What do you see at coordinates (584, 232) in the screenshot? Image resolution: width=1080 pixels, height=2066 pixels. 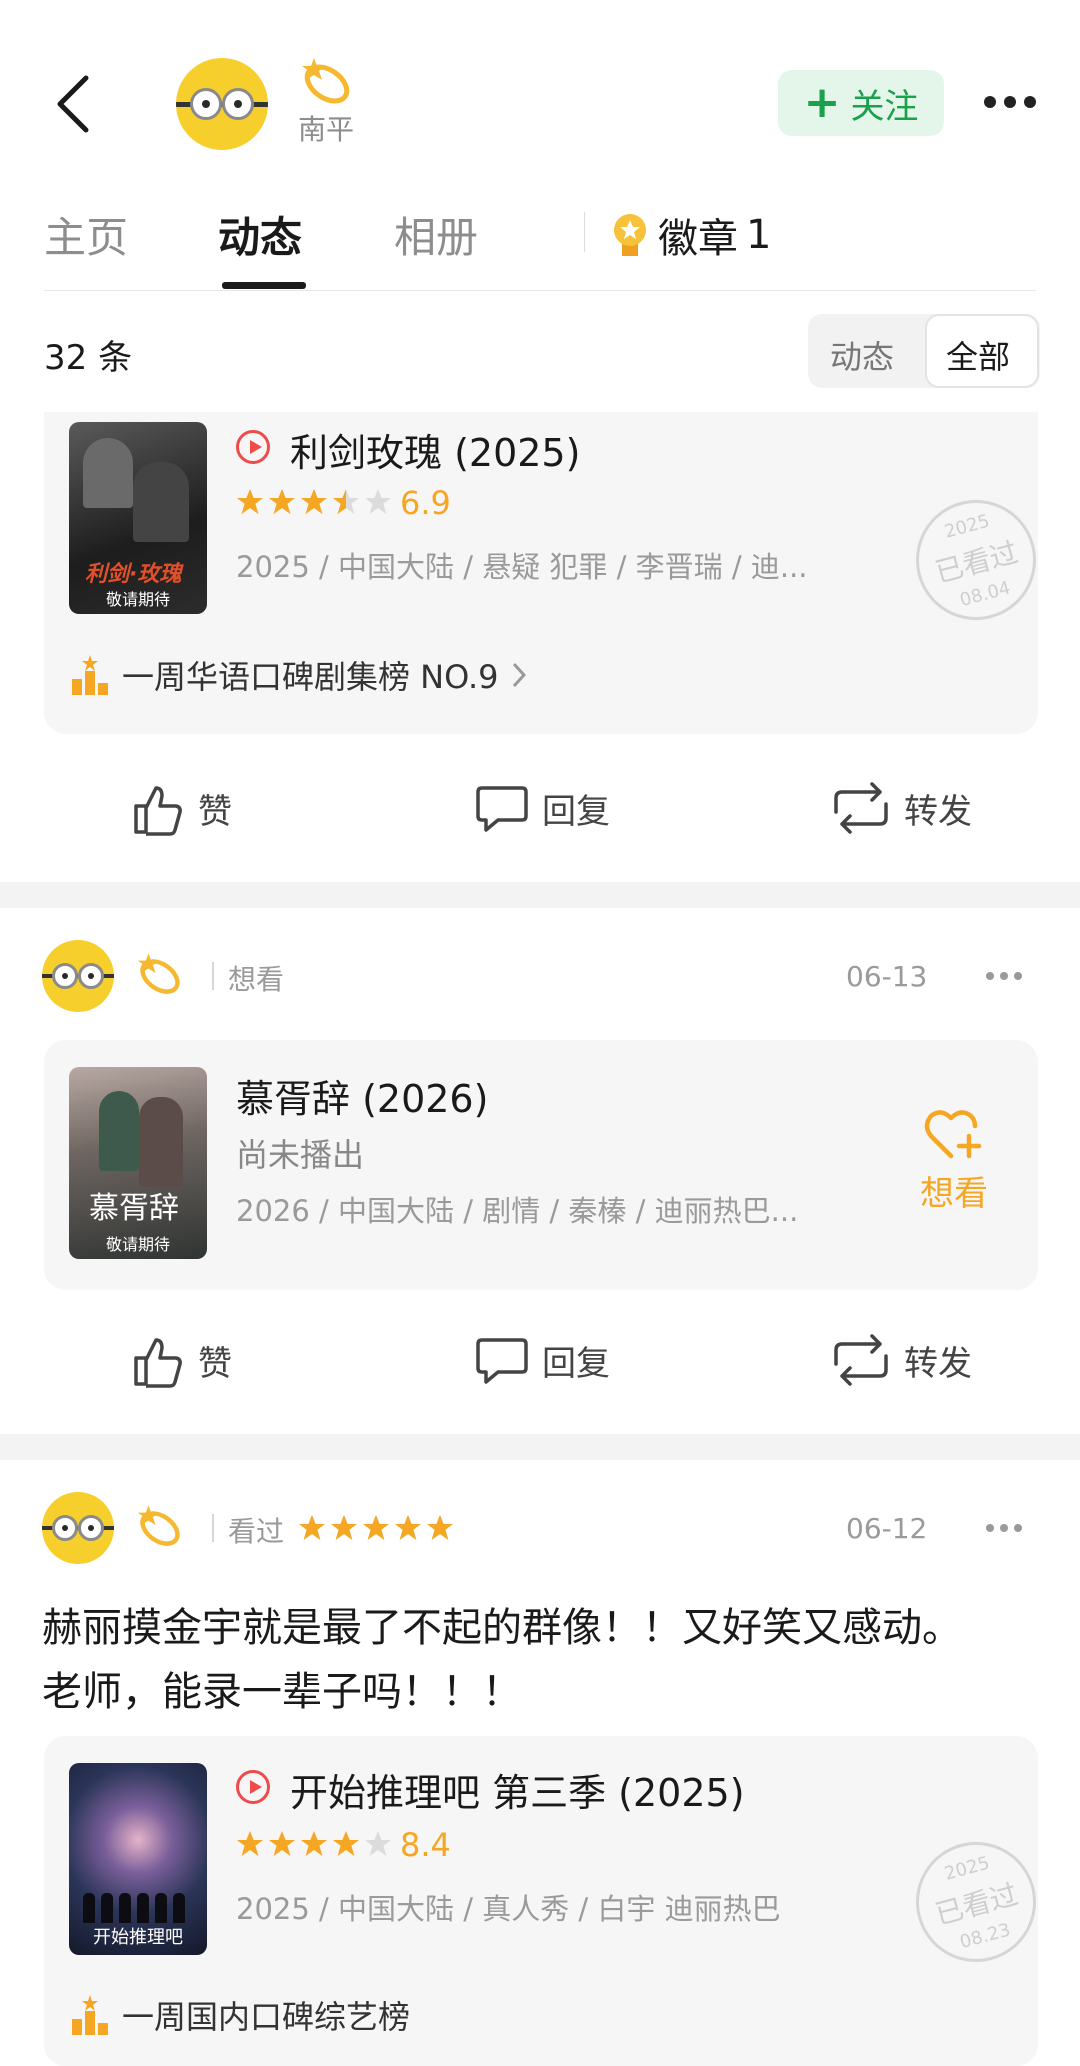 I see `tab-separator` at bounding box center [584, 232].